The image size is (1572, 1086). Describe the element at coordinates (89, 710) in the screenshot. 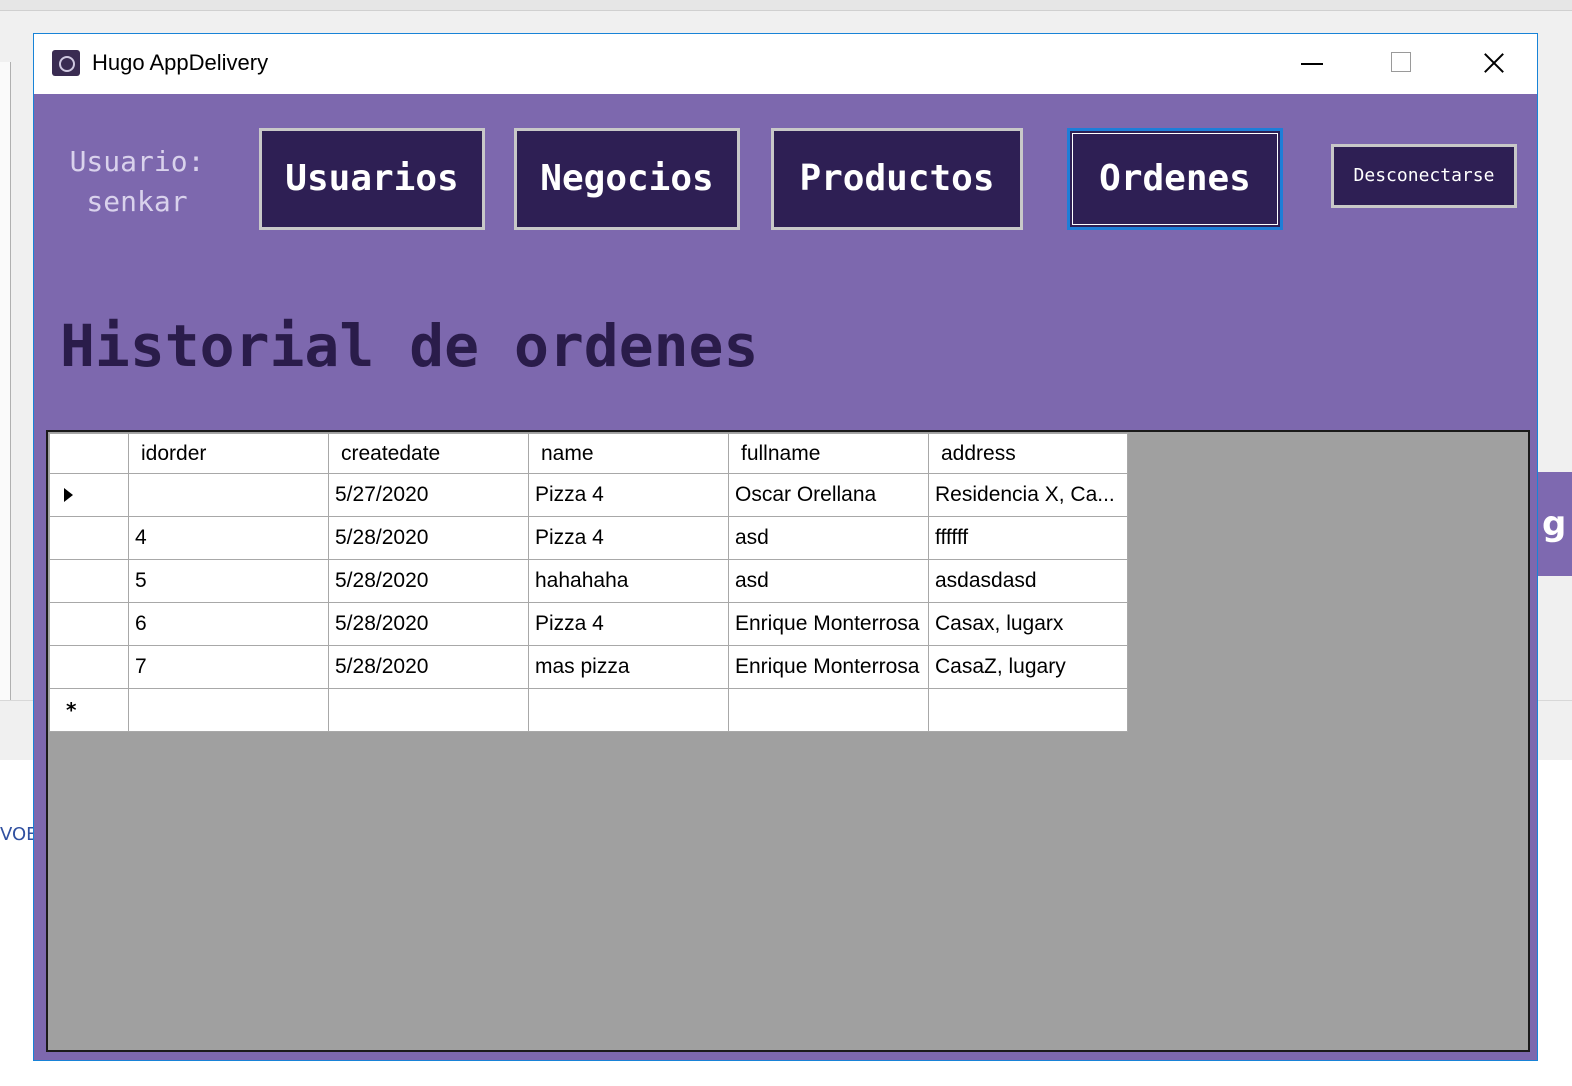

I see `row-header: *` at that location.